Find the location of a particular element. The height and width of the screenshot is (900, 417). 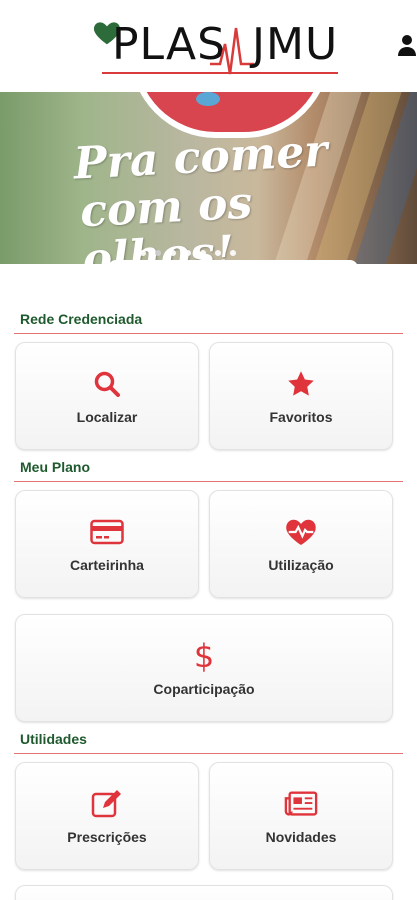

prescricoes-label: Prescrições is located at coordinates (107, 837).